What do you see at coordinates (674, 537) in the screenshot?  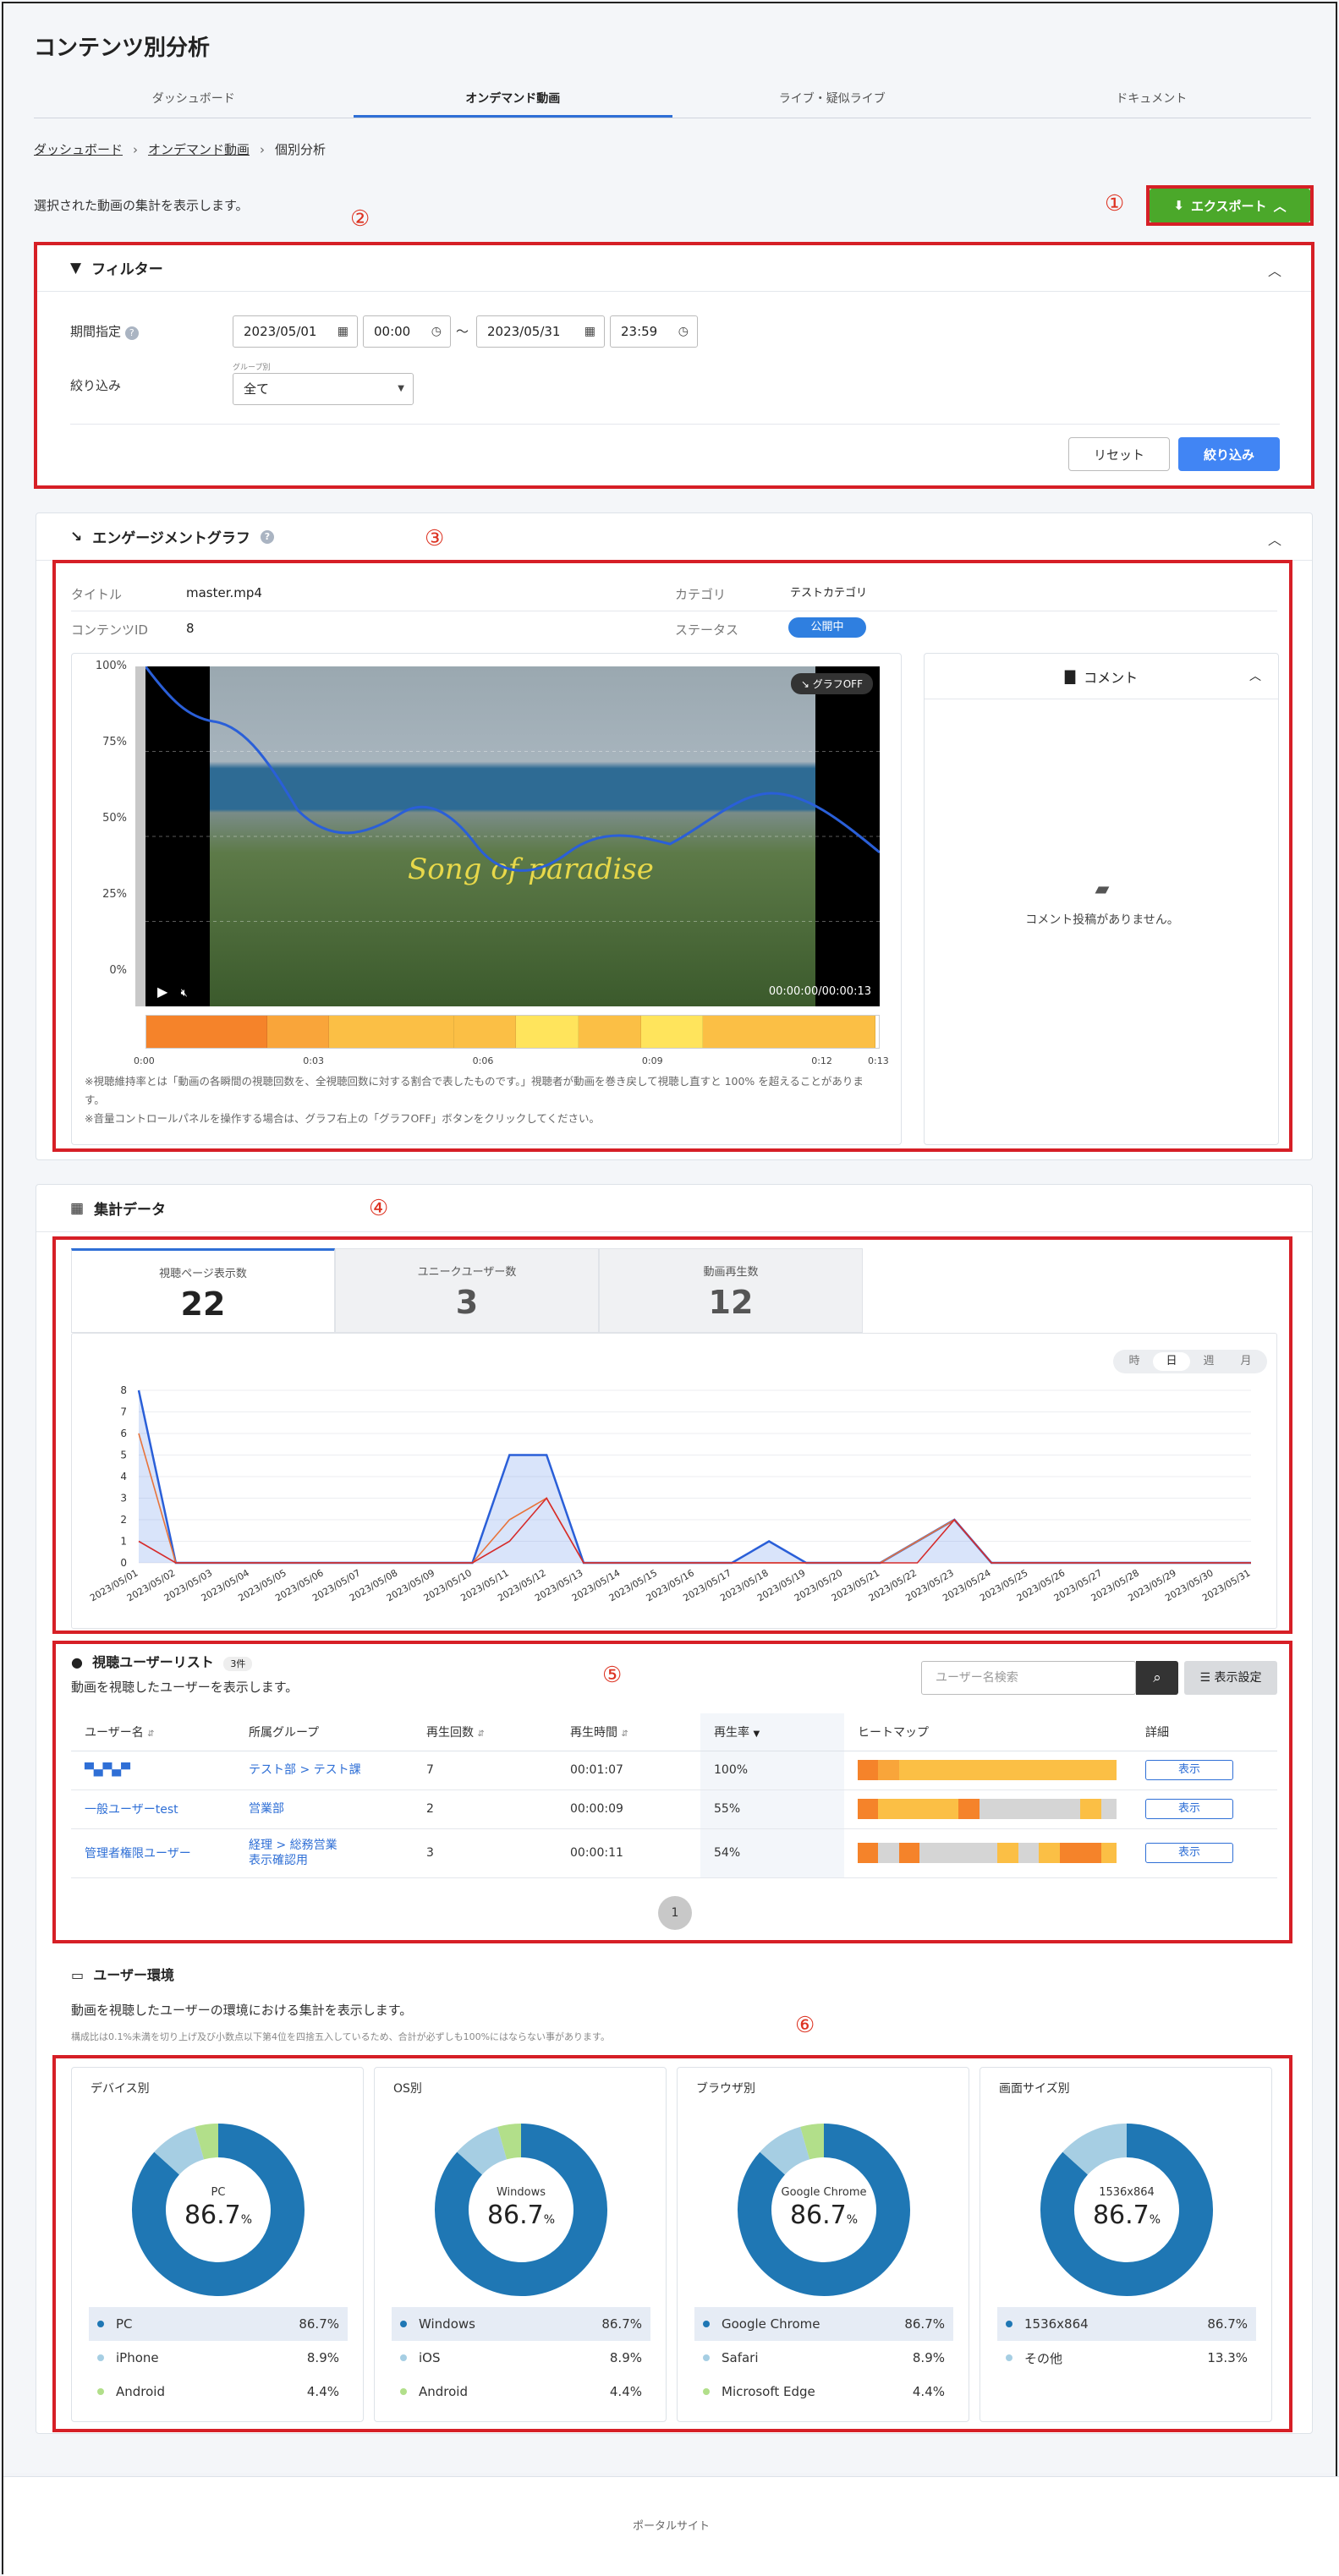 I see `engagement-header: ↘ エンゲージメントグラフ ?` at bounding box center [674, 537].